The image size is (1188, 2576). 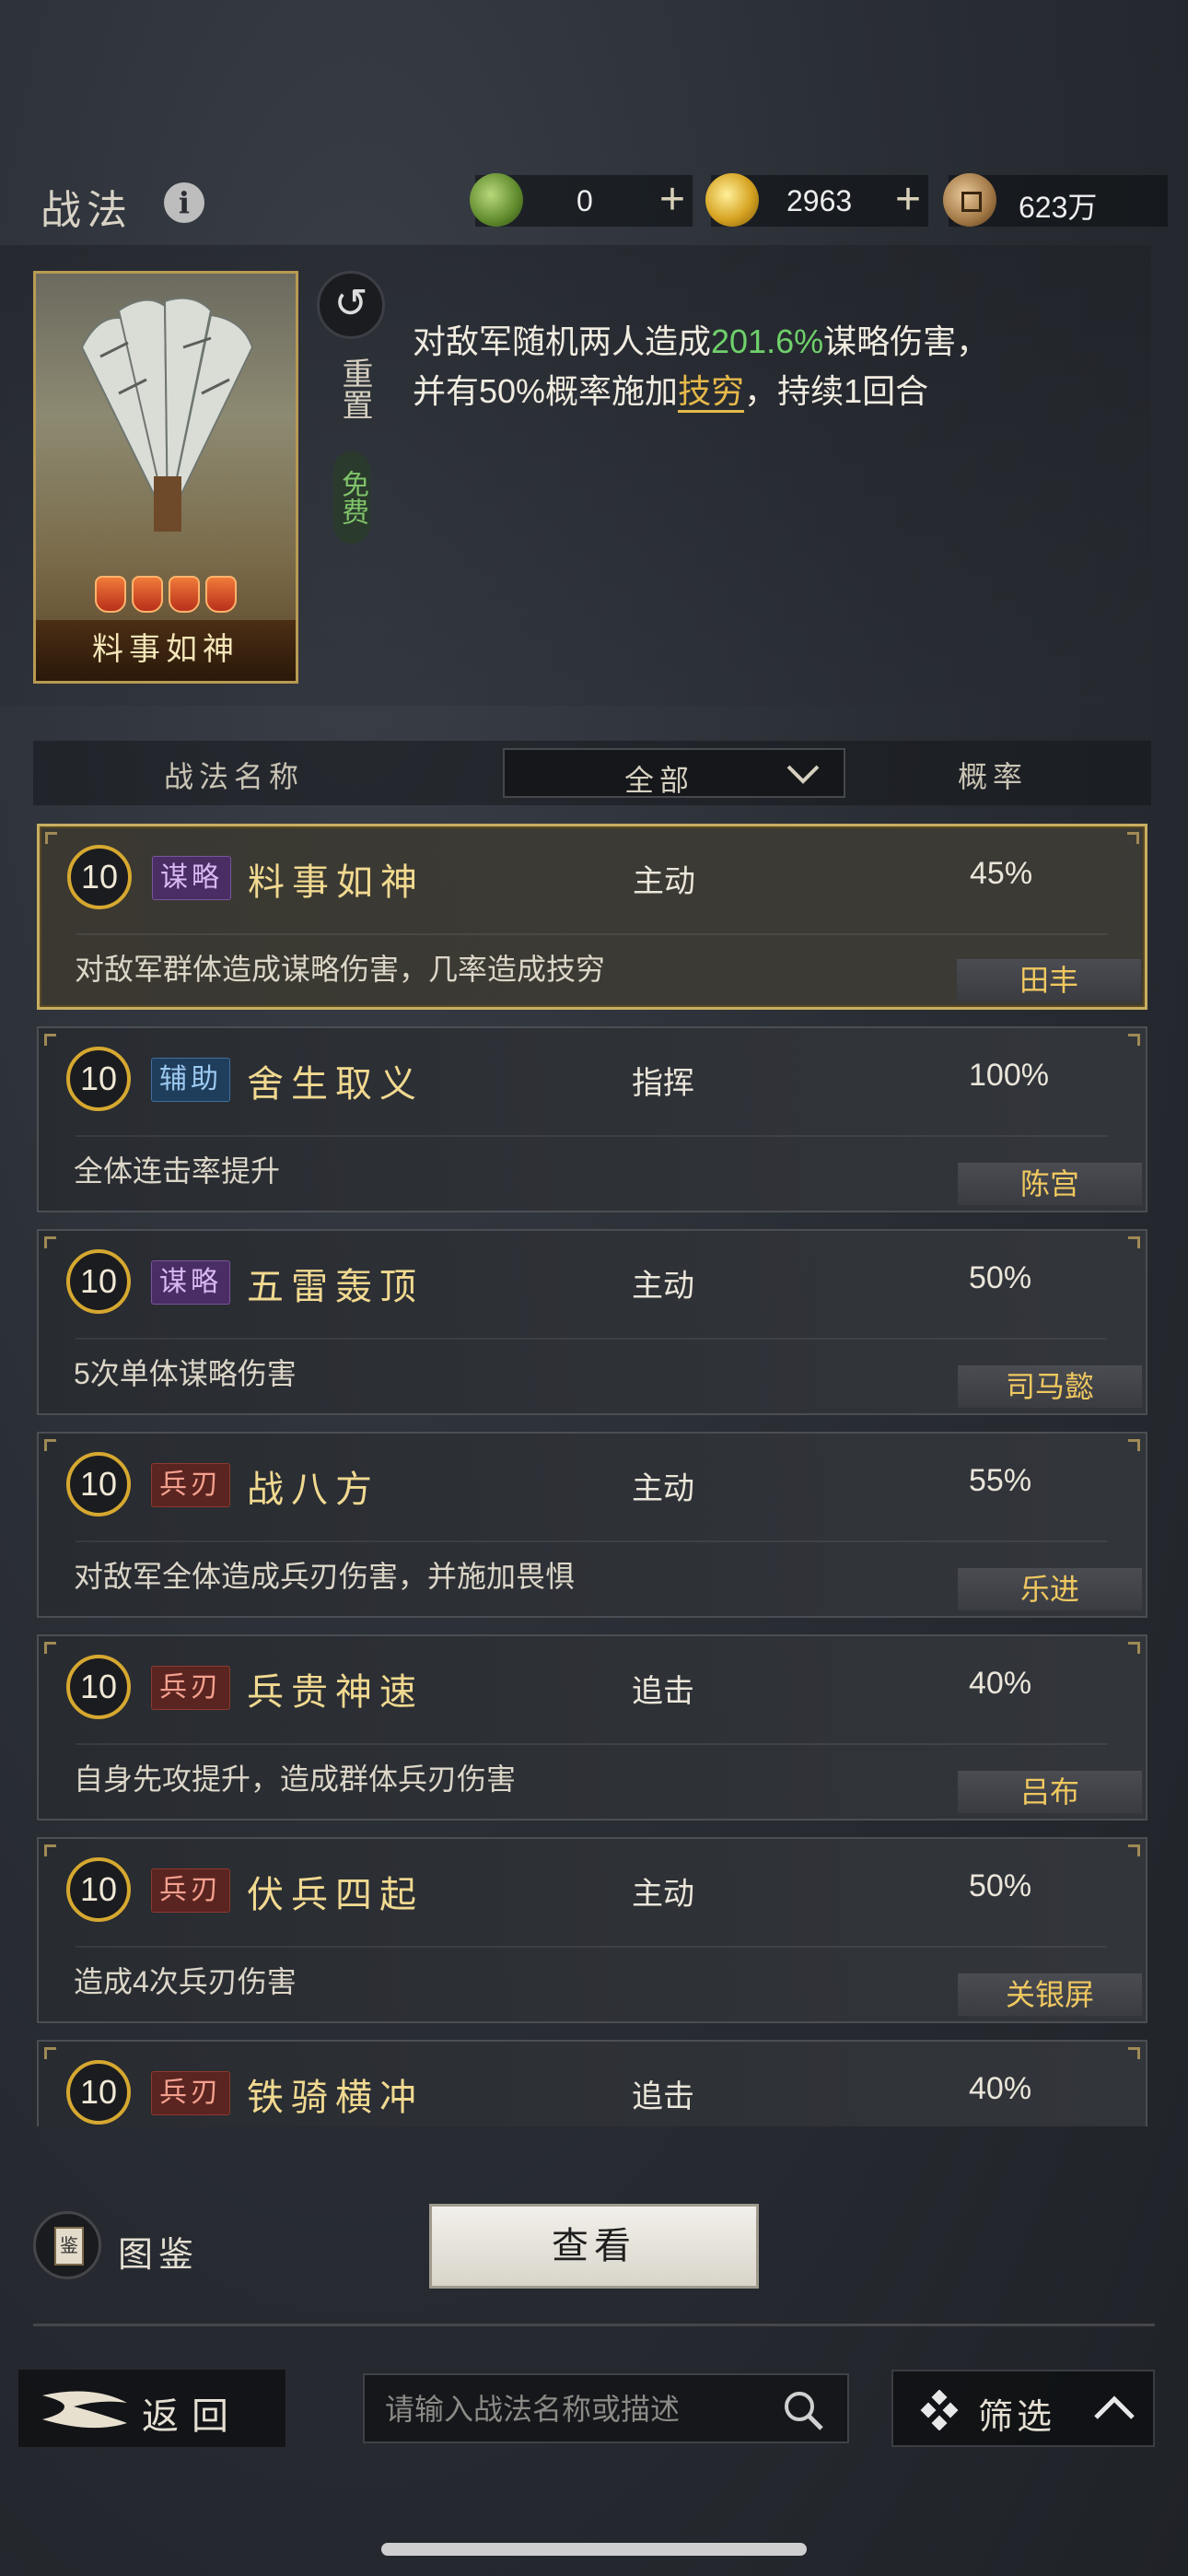 What do you see at coordinates (585, 200) in the screenshot?
I see `jade-value: 0` at bounding box center [585, 200].